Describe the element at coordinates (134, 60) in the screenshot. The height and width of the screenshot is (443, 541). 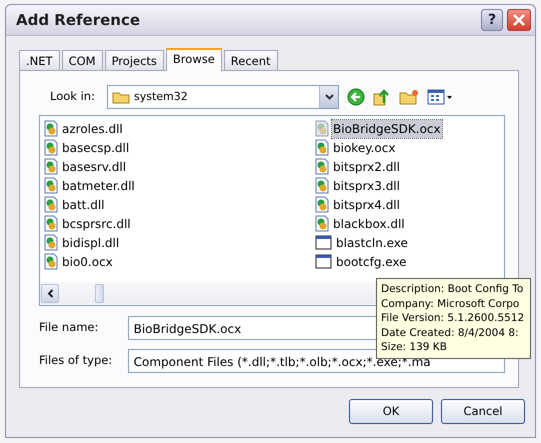
I see `tab: Projects` at that location.